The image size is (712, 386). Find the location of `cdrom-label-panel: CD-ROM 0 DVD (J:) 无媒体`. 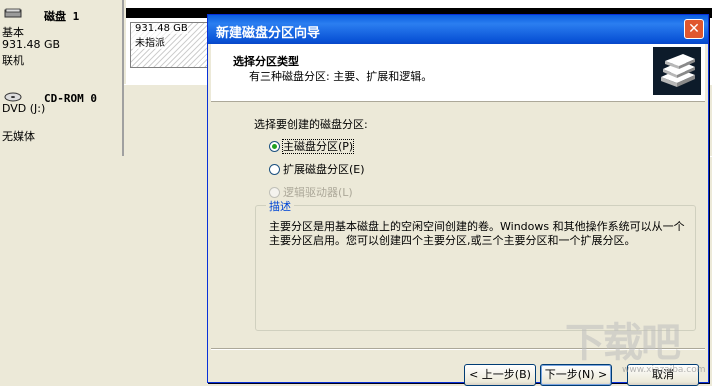

cdrom-label-panel: CD-ROM 0 DVD (J:) 无媒体 is located at coordinates (62, 120).